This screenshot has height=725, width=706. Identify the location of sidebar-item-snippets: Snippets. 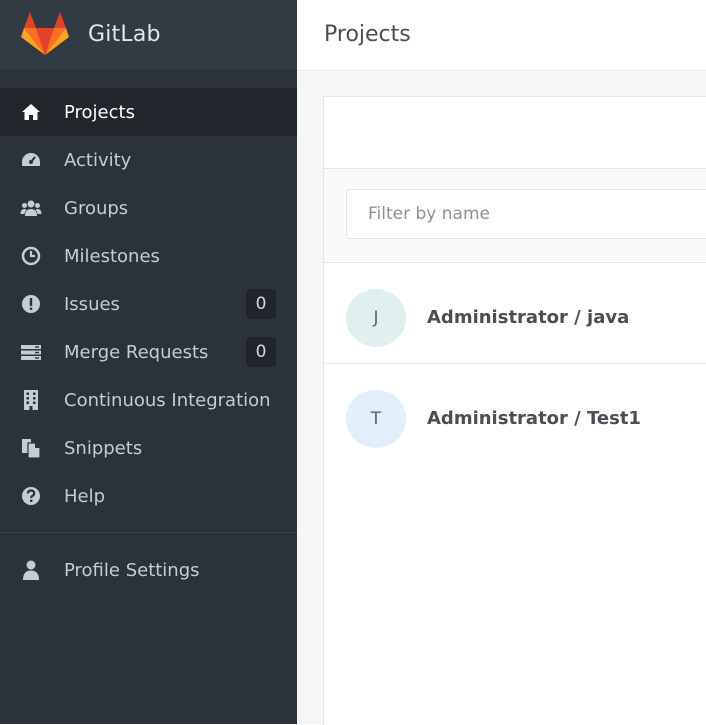
(148, 448).